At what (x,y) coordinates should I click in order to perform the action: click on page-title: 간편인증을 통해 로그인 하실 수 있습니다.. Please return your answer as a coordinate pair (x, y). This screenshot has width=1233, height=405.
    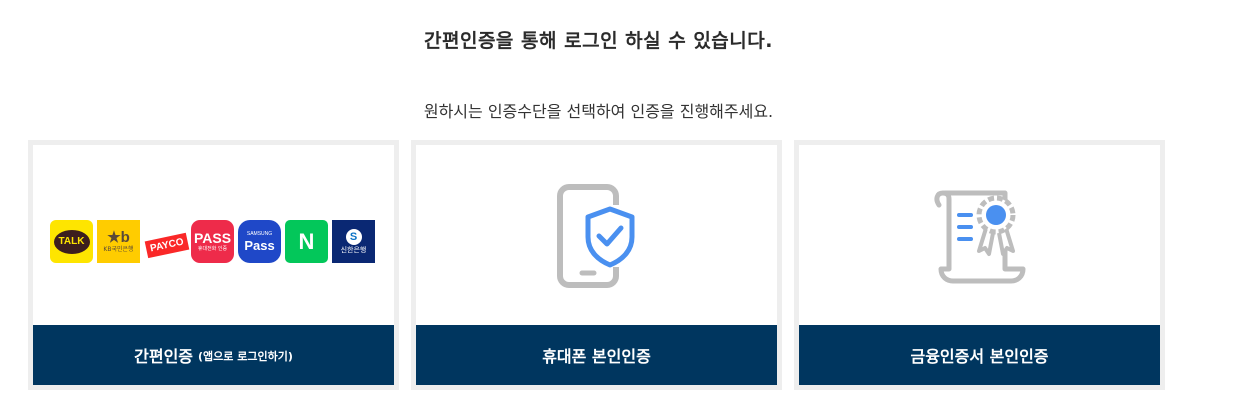
    Looking at the image, I should click on (598, 41).